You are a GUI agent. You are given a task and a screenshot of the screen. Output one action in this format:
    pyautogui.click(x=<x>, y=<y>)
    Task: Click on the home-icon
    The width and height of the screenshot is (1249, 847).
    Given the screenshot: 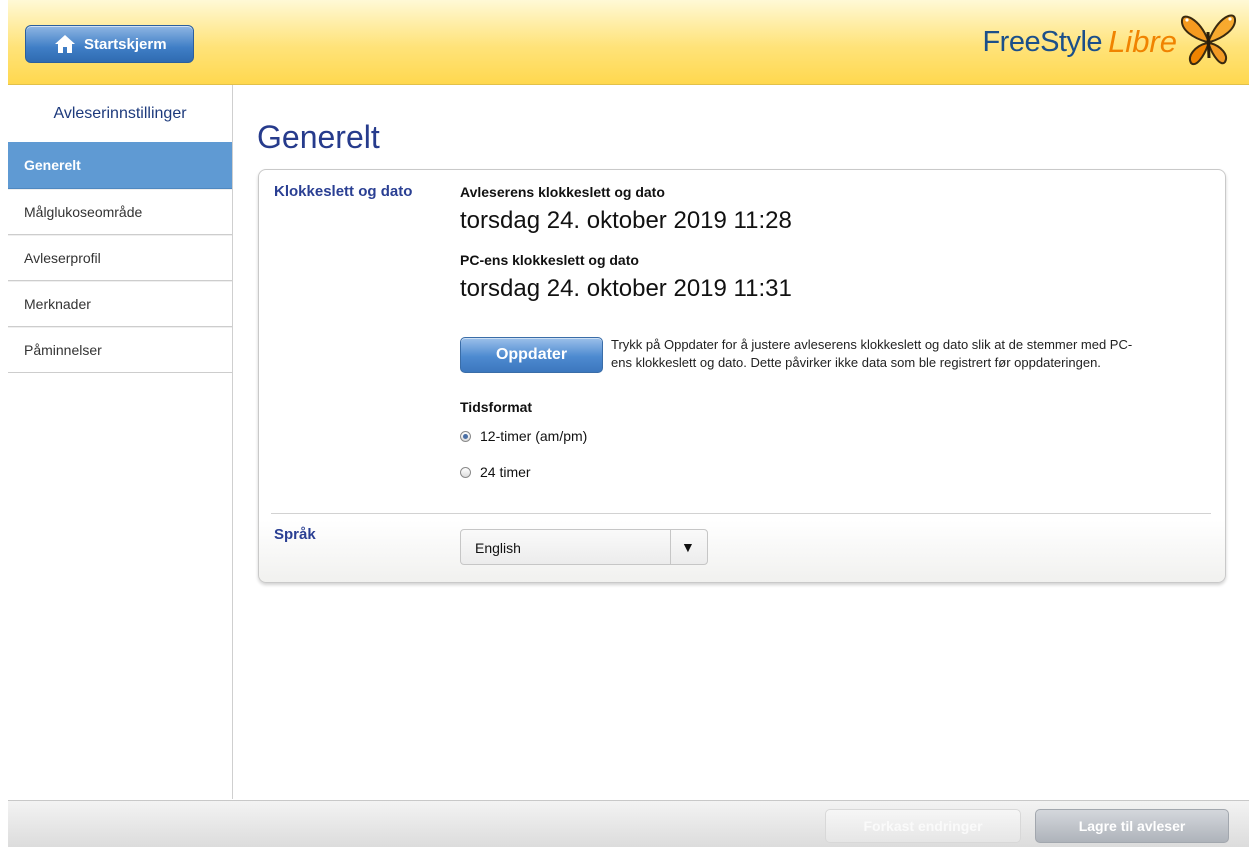 What is the action you would take?
    pyautogui.click(x=65, y=44)
    